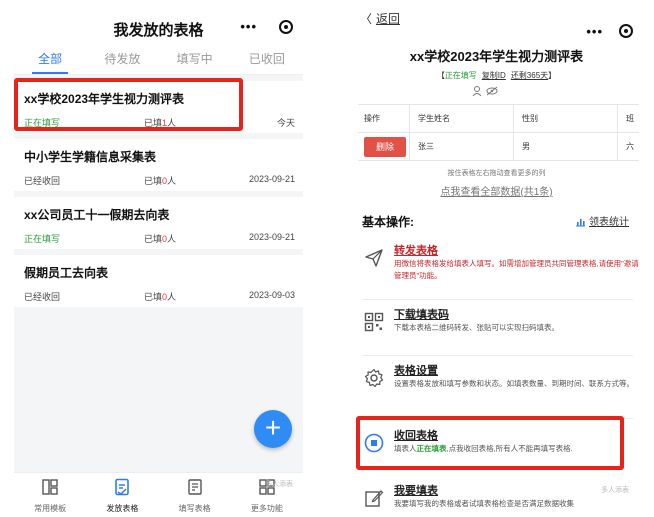 This screenshot has width=654, height=517. I want to click on option-title: 下载填表码, so click(421, 315).